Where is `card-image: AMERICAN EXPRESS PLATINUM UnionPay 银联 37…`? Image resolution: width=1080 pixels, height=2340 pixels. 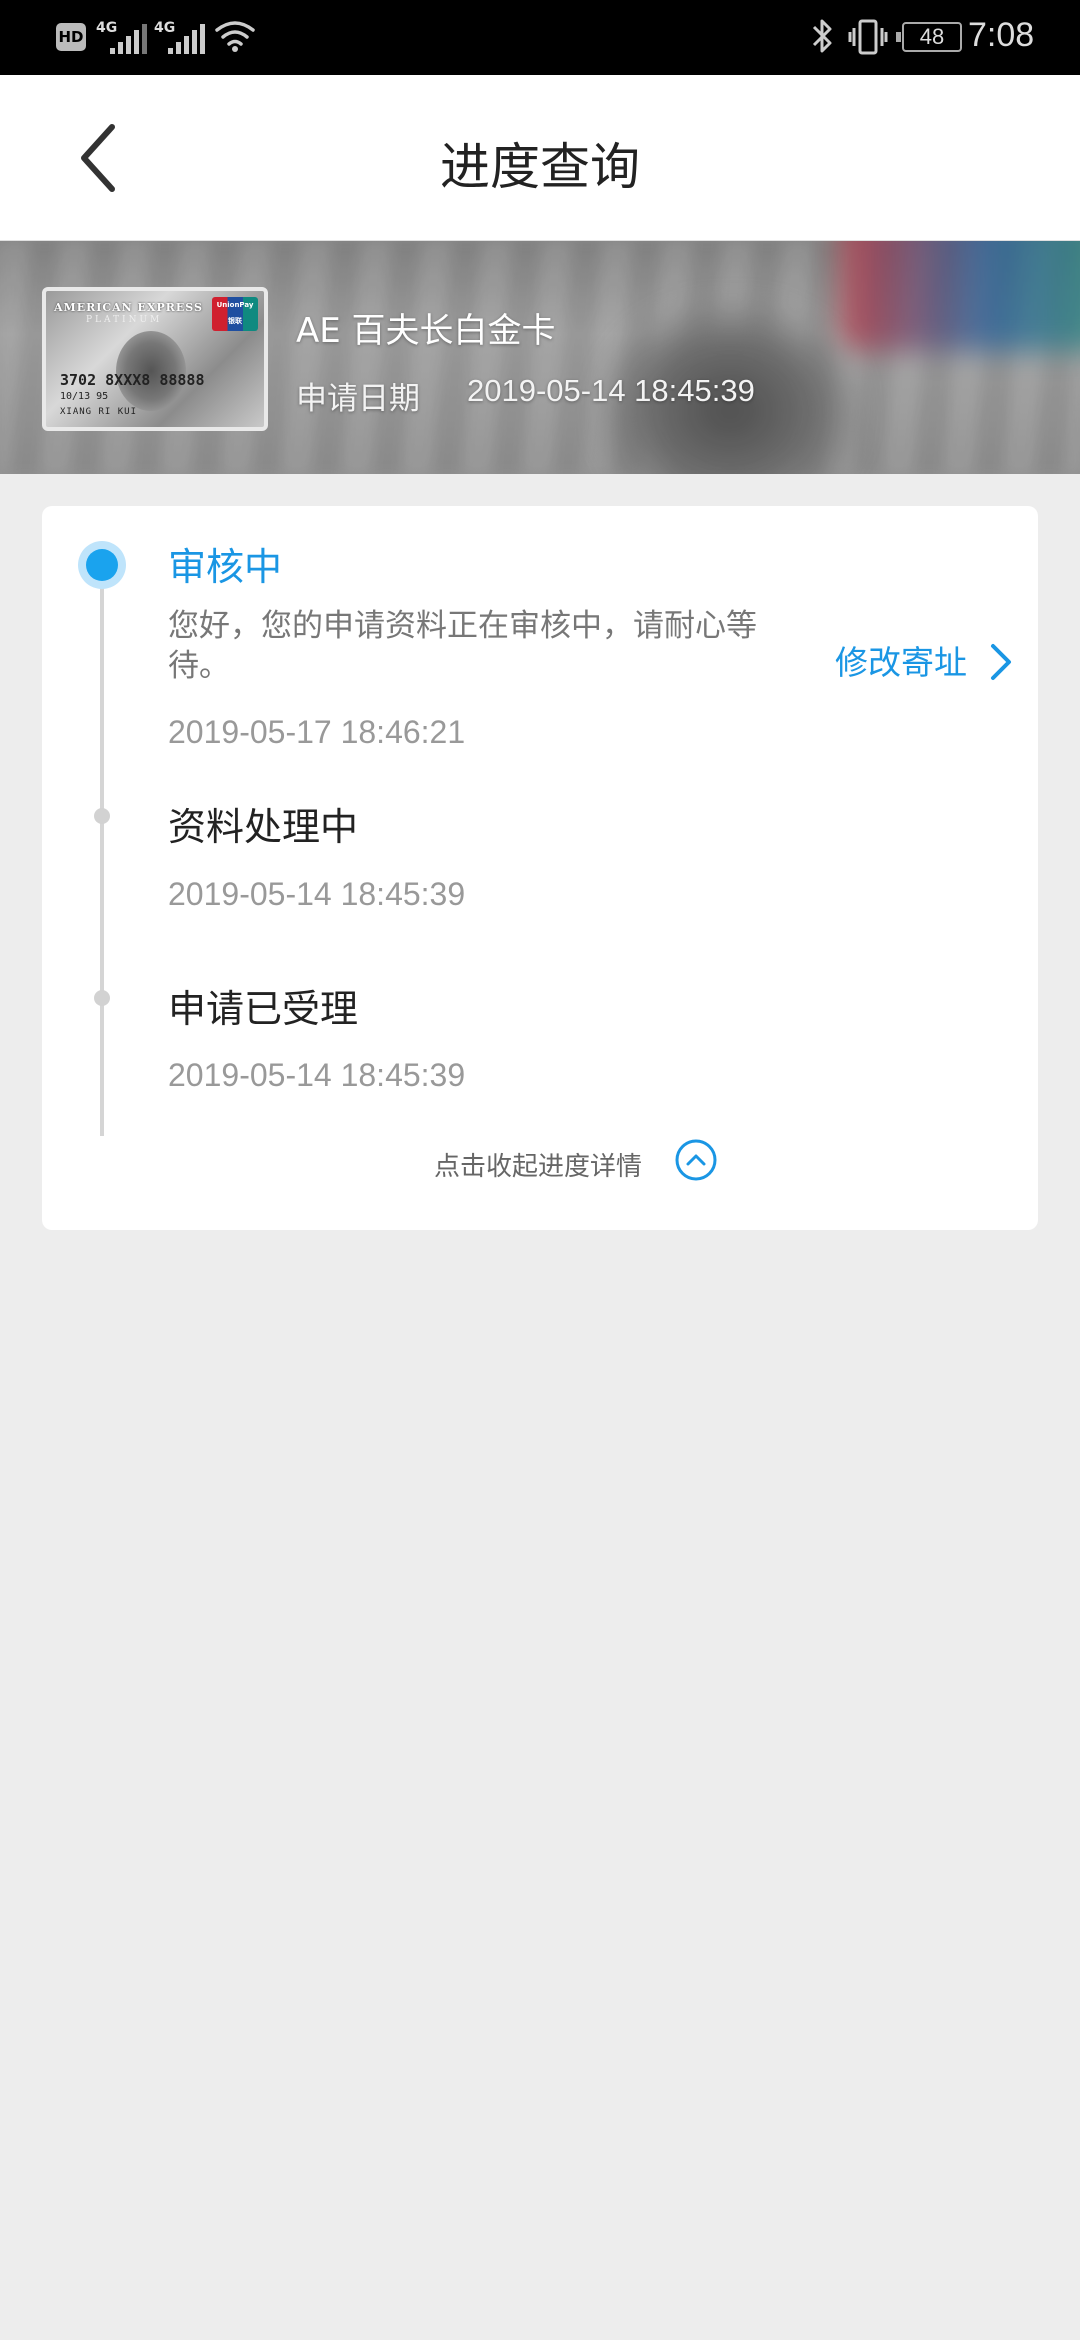
card-image: AMERICAN EXPRESS PLATINUM UnionPay 银联 37… is located at coordinates (155, 359).